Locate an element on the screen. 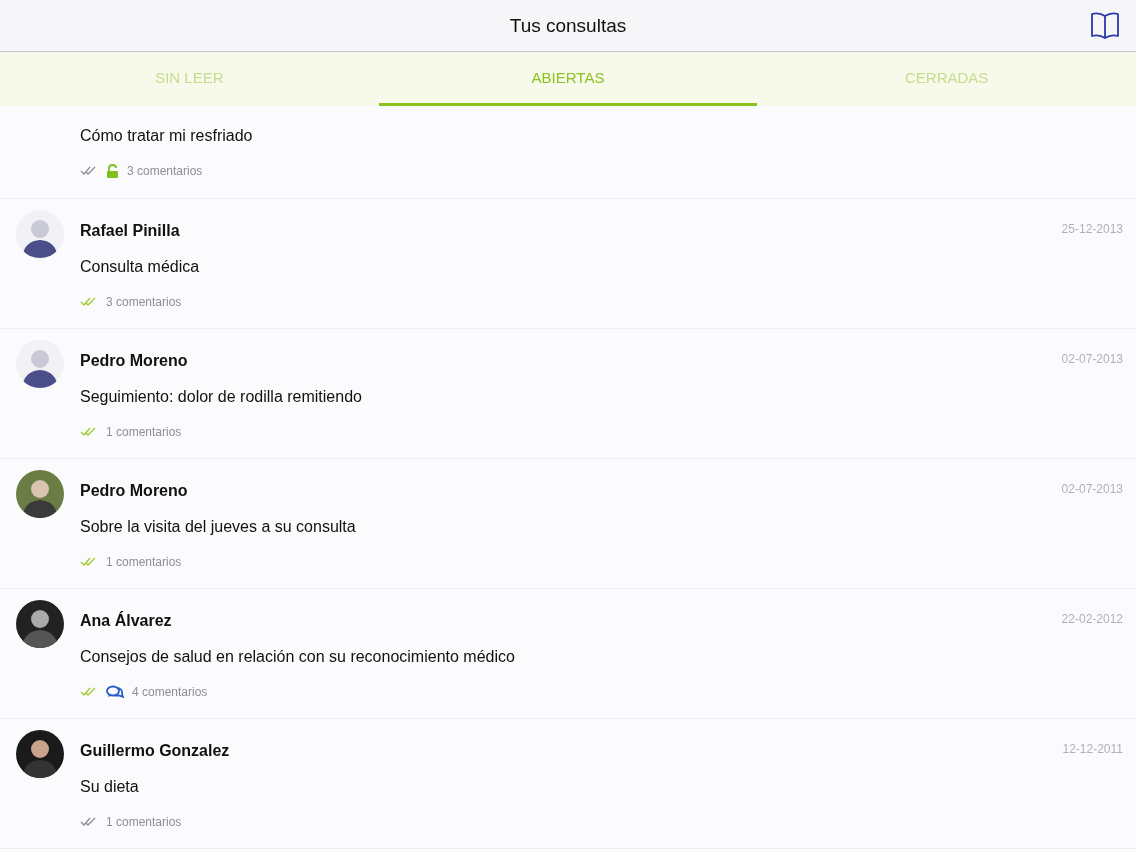 This screenshot has width=1136, height=852. consultation-item: Cómo tratar mi resfriado 3 comentarios is located at coordinates (568, 152).